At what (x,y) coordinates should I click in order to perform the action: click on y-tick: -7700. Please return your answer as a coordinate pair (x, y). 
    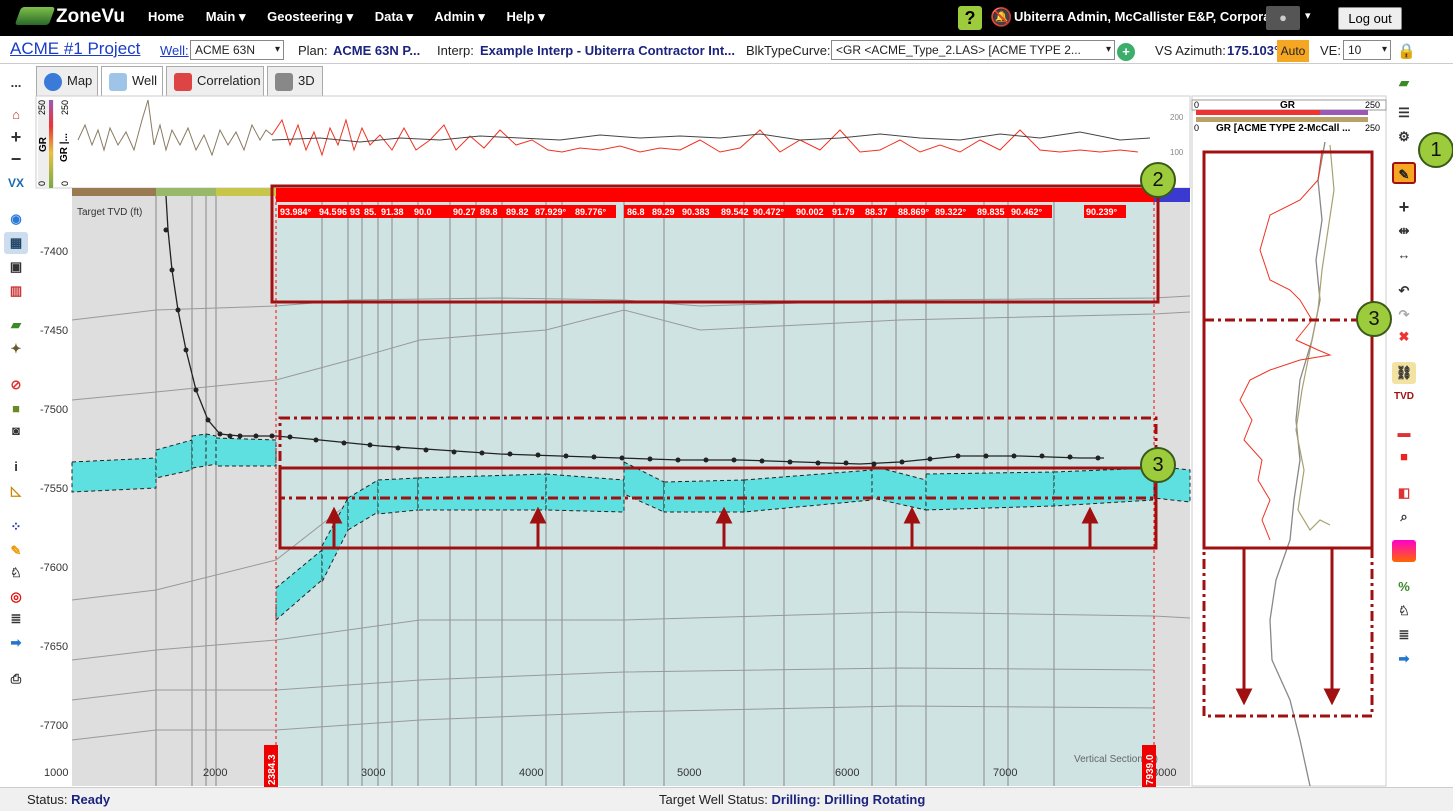
    Looking at the image, I should click on (54, 726).